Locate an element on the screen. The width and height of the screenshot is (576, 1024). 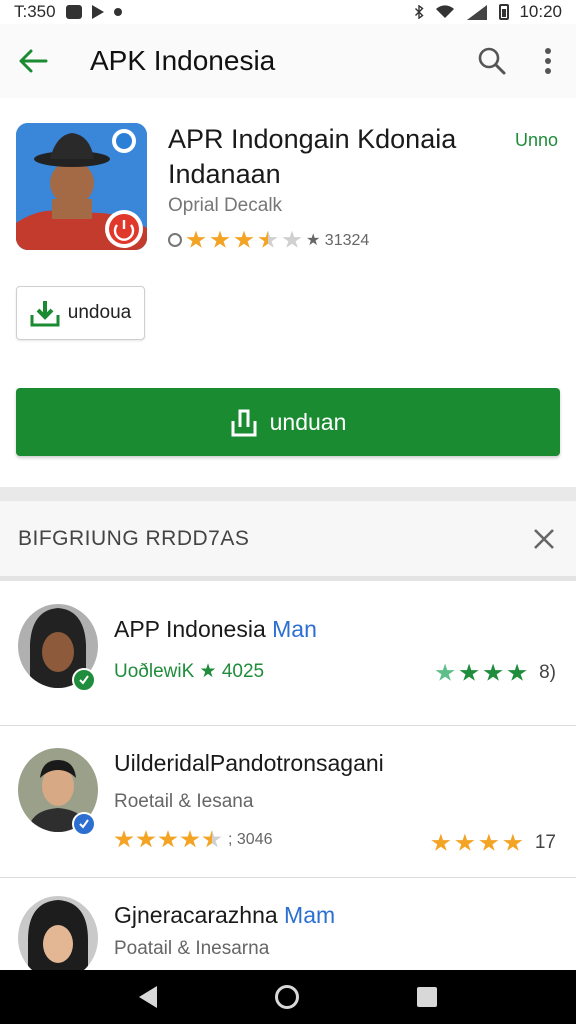
close-icon is located at coordinates (544, 538).